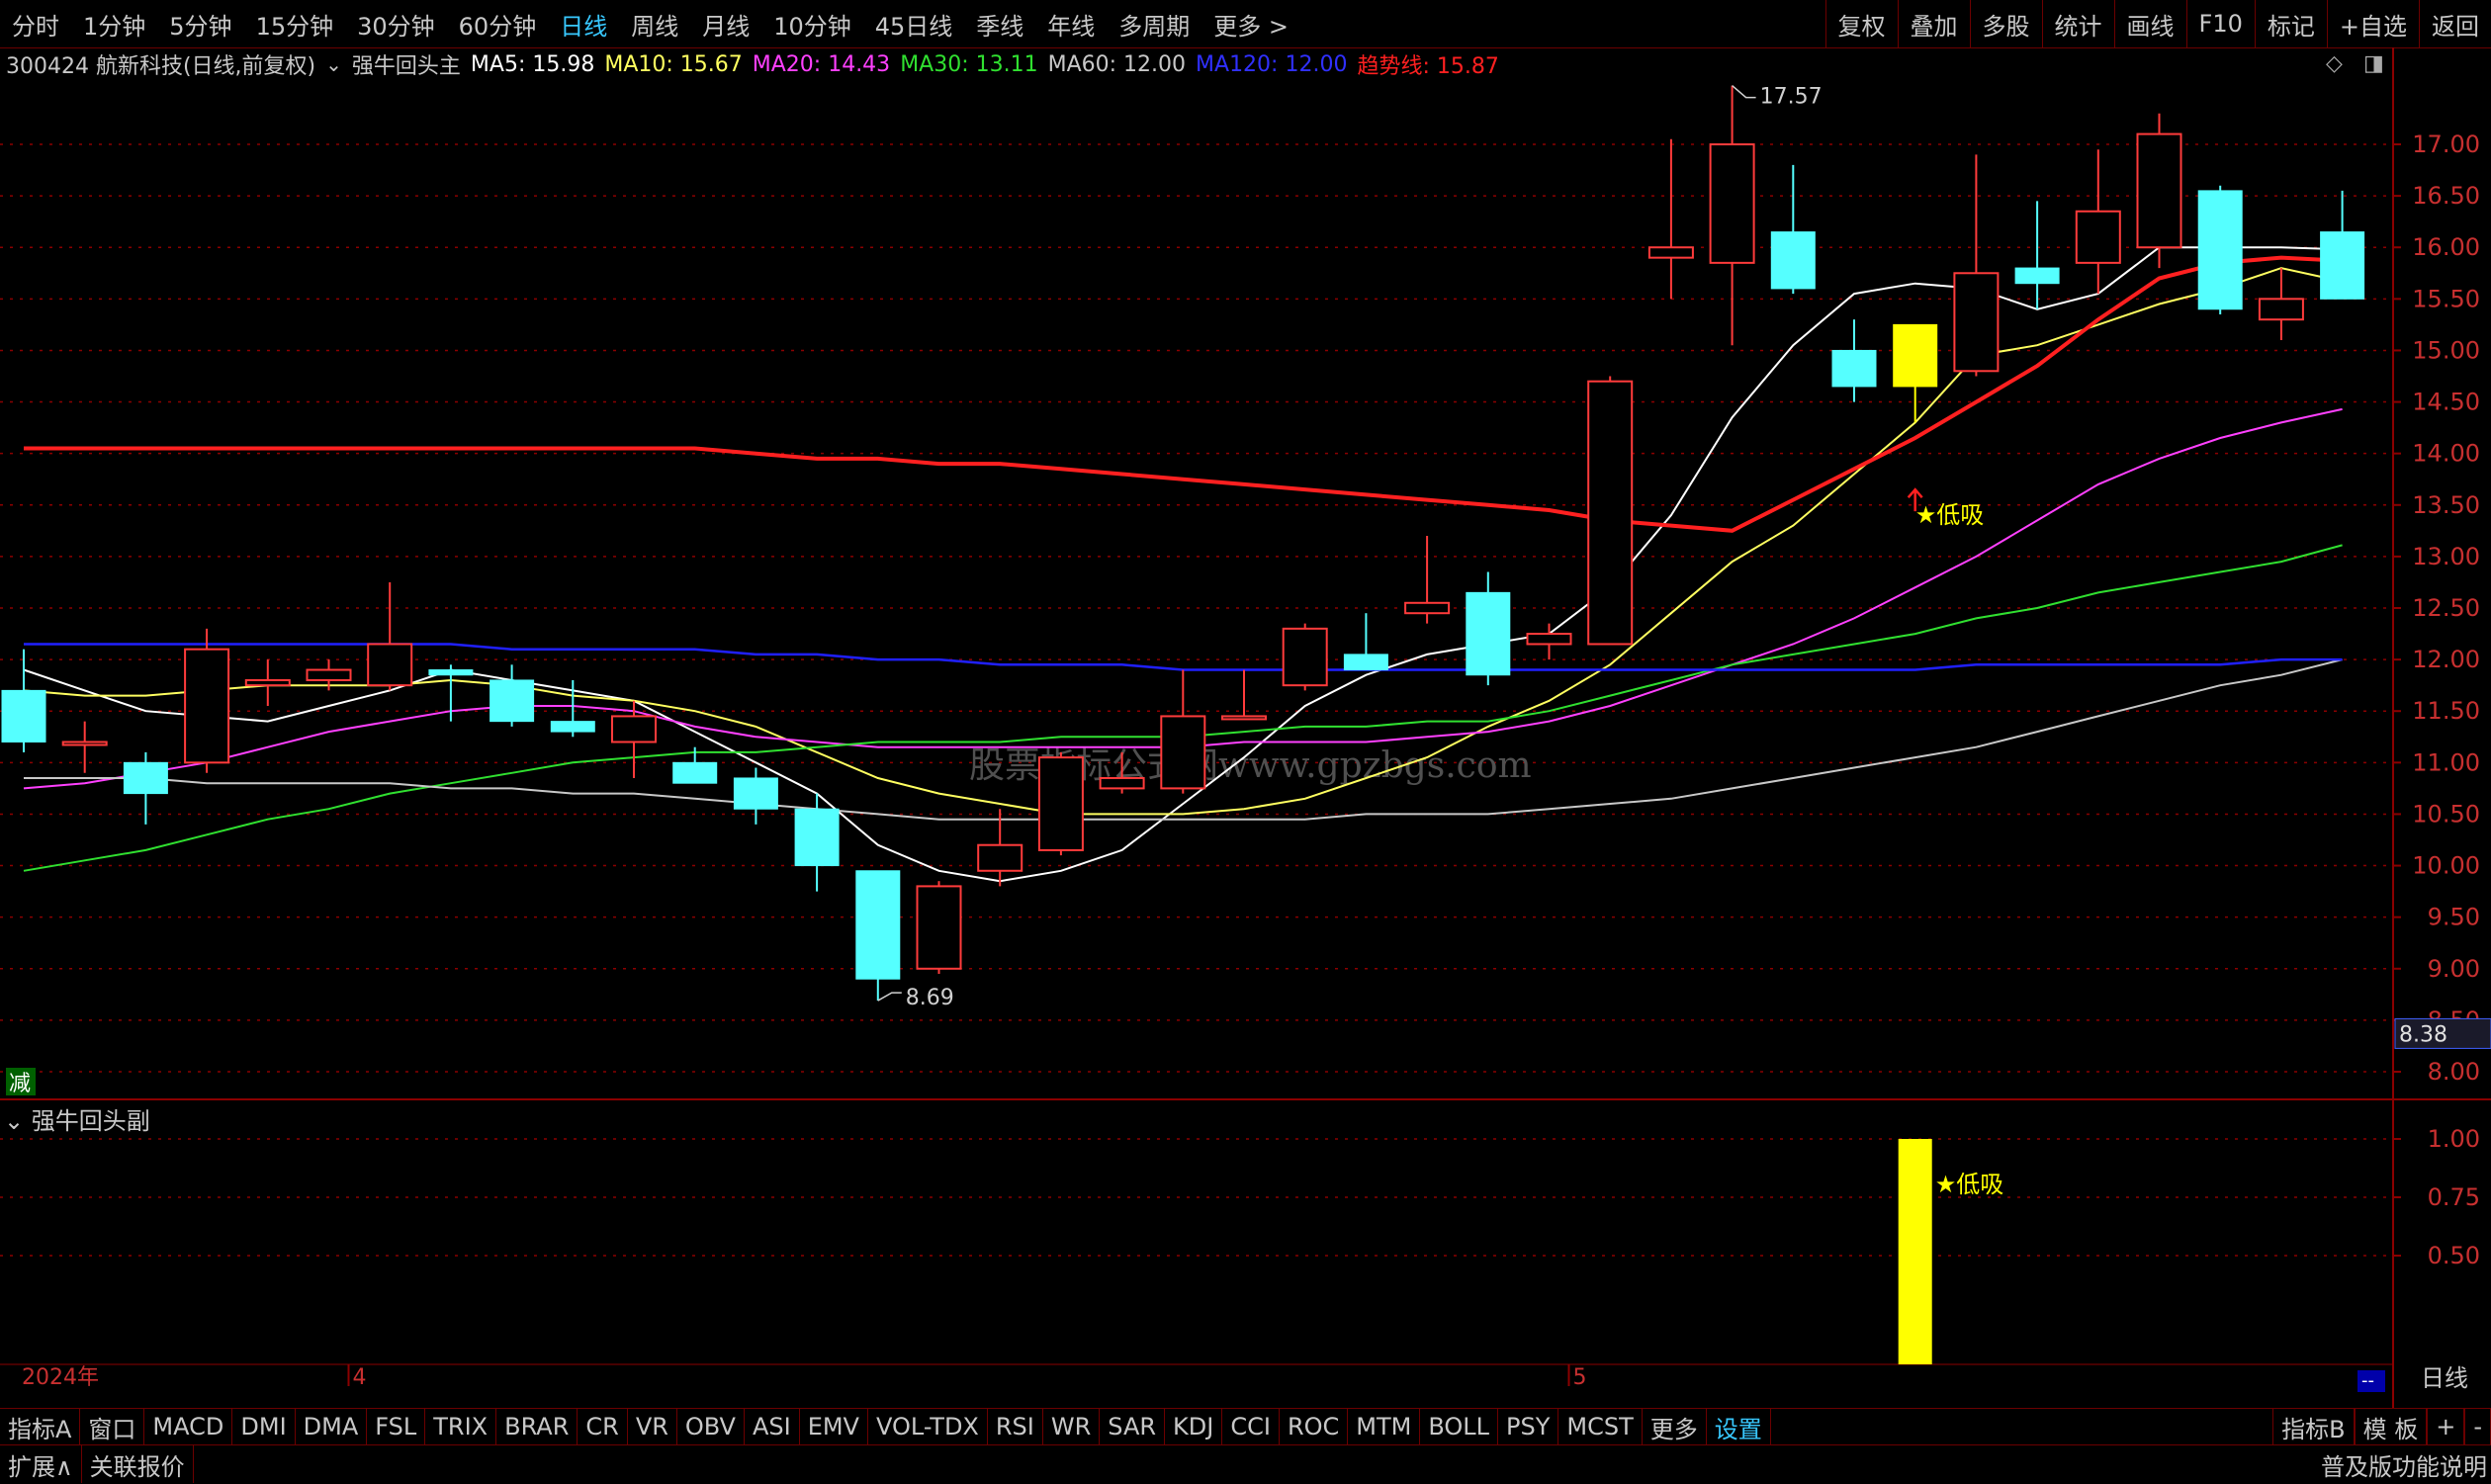 The width and height of the screenshot is (2491, 1484). Describe the element at coordinates (537, 1426) in the screenshot. I see `indicator-tab-7: BRAR` at that location.